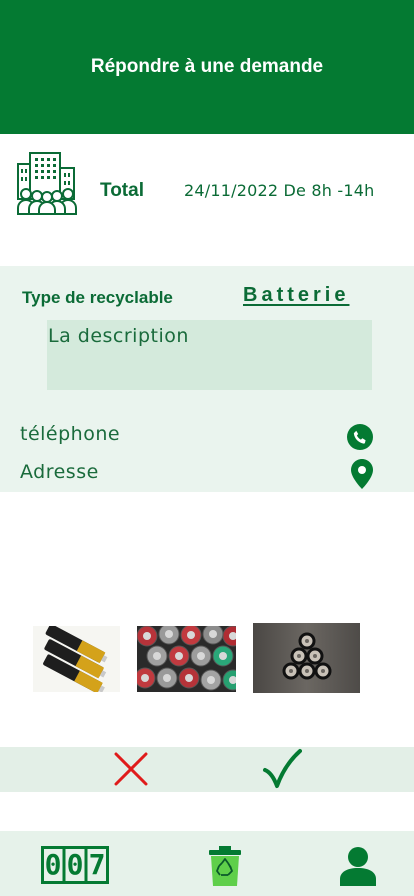 The width and height of the screenshot is (414, 896). What do you see at coordinates (76, 659) in the screenshot?
I see `aa-batteries-photo` at bounding box center [76, 659].